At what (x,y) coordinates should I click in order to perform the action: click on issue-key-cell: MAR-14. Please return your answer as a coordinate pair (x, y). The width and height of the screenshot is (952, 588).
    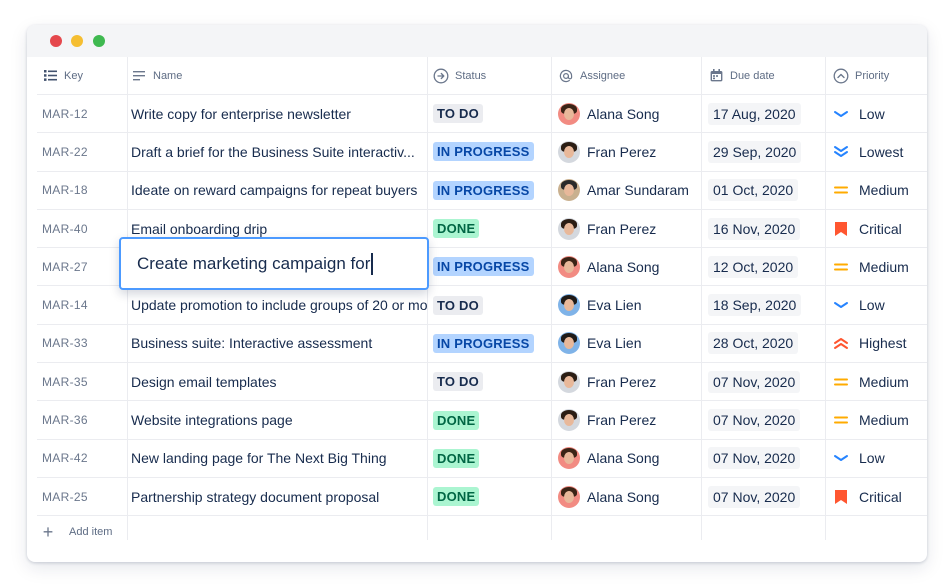
    Looking at the image, I should click on (82, 304).